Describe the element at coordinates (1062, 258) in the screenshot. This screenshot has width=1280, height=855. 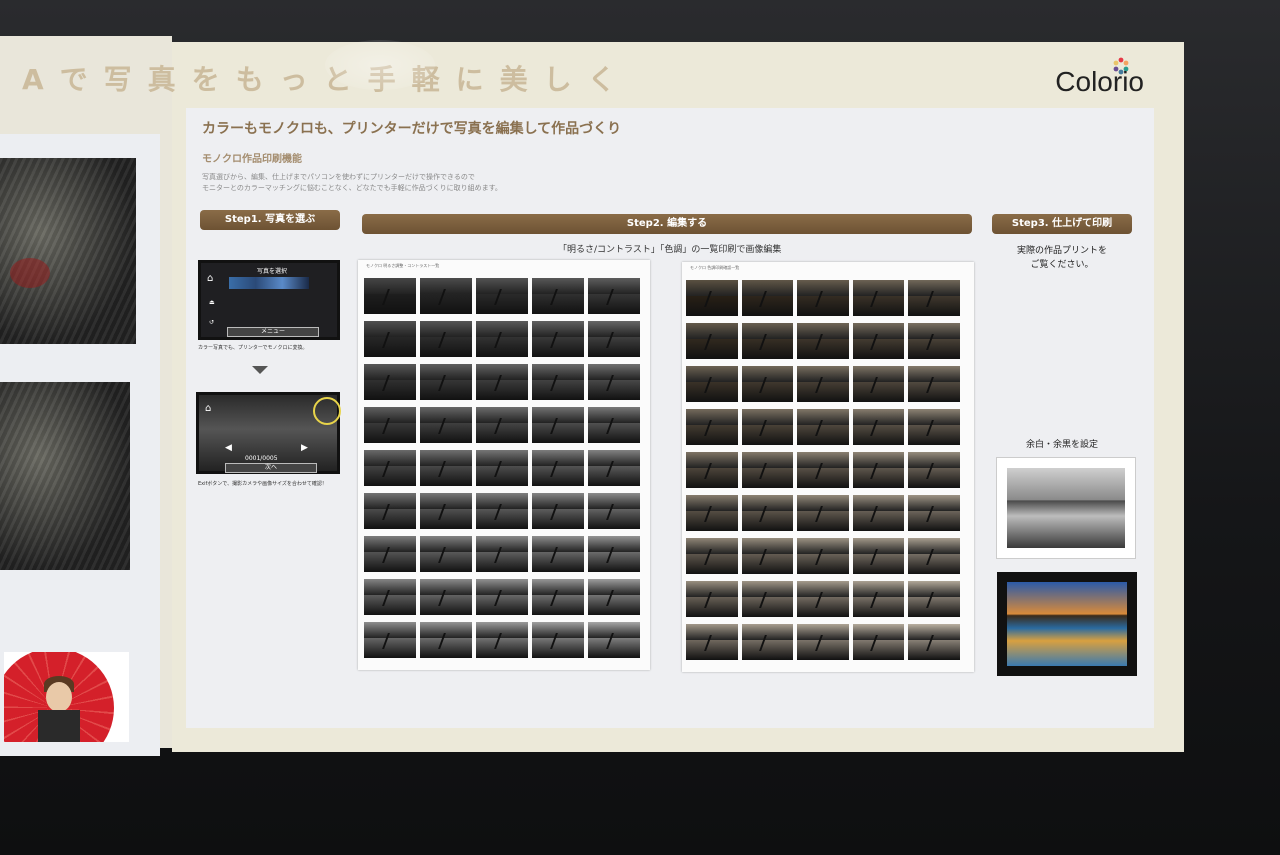
I see `step3-text: 実際の作品プリントを ご覧ください。` at that location.